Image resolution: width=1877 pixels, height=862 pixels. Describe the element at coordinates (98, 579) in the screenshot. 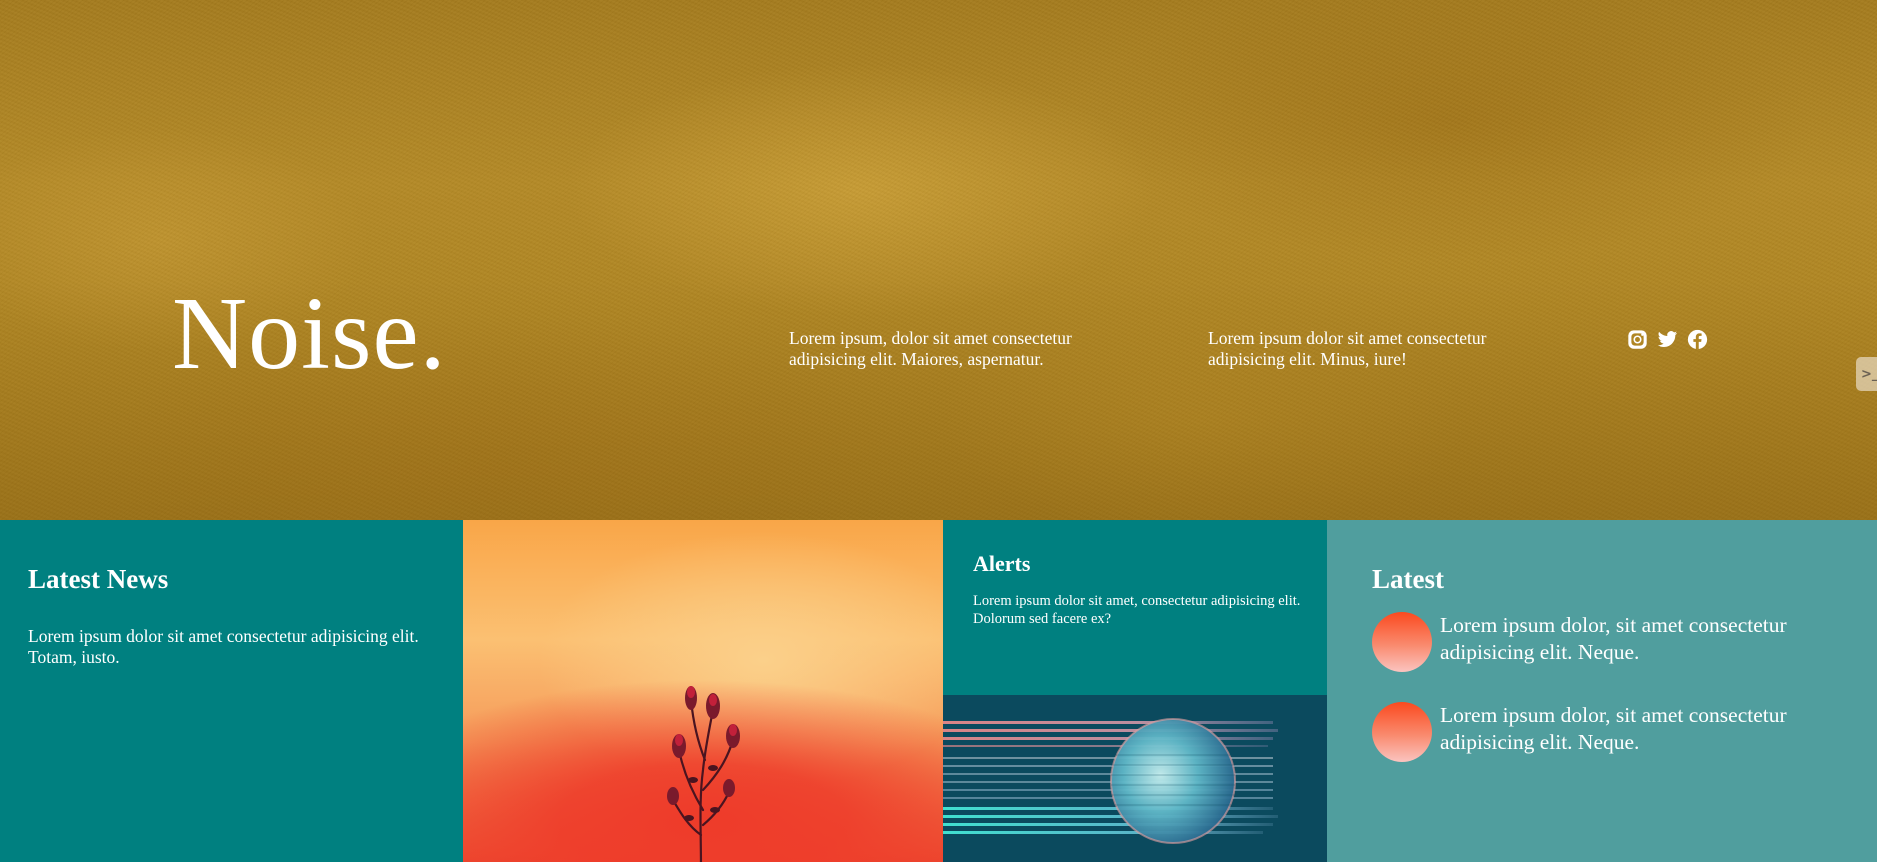

I see `latest-news-title: Latest News` at that location.